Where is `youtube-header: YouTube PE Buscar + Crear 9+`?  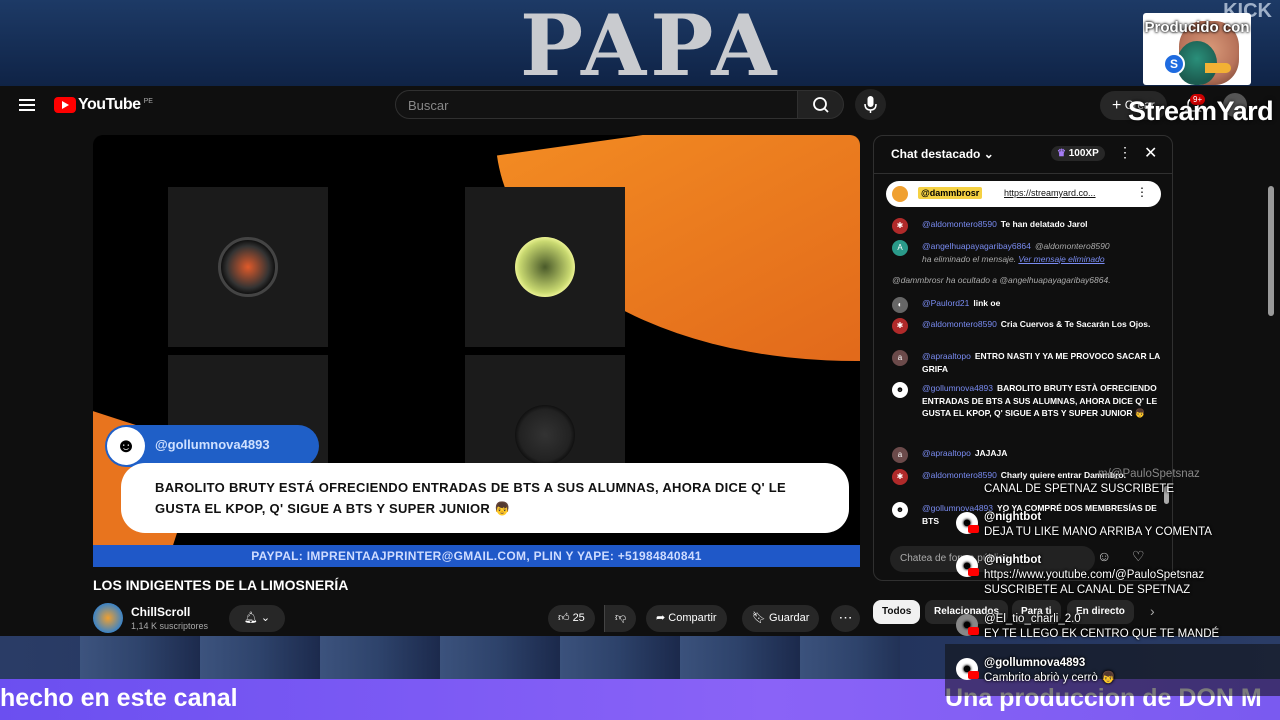
youtube-header: YouTube PE Buscar + Crear 9+ is located at coordinates (640, 106).